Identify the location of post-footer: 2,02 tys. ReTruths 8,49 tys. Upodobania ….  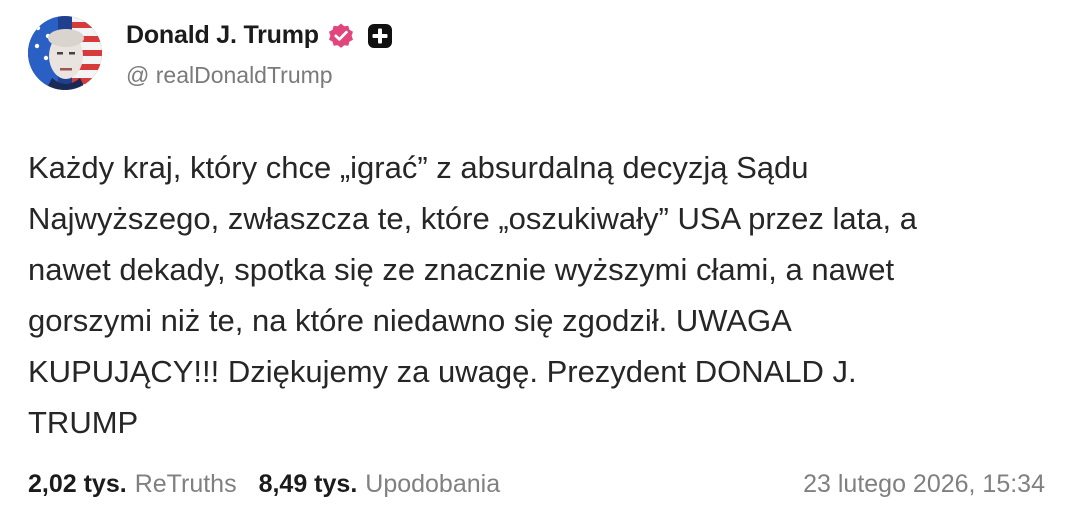
(536, 484).